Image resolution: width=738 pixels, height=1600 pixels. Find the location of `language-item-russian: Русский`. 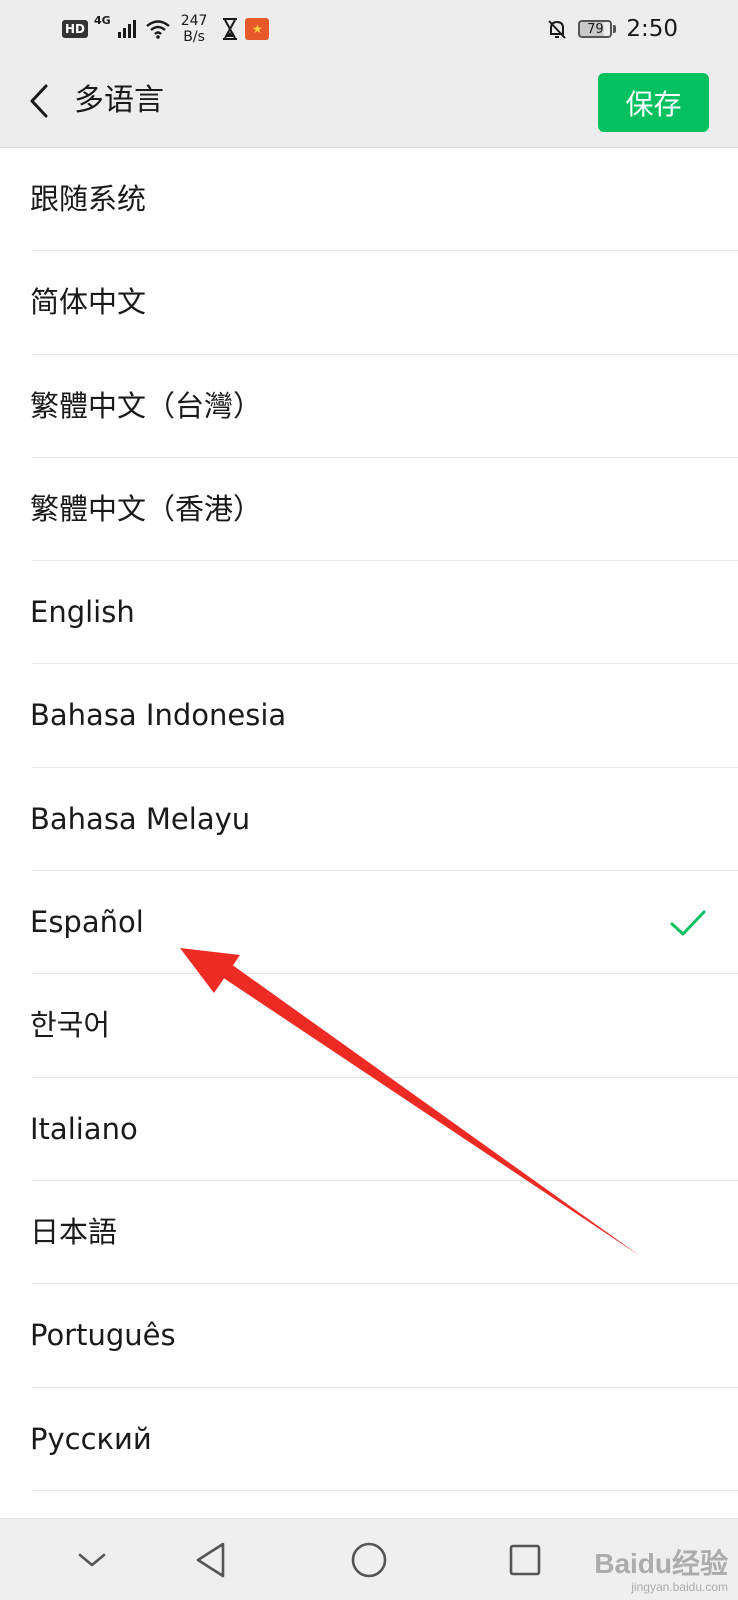

language-item-russian: Русский is located at coordinates (369, 1440).